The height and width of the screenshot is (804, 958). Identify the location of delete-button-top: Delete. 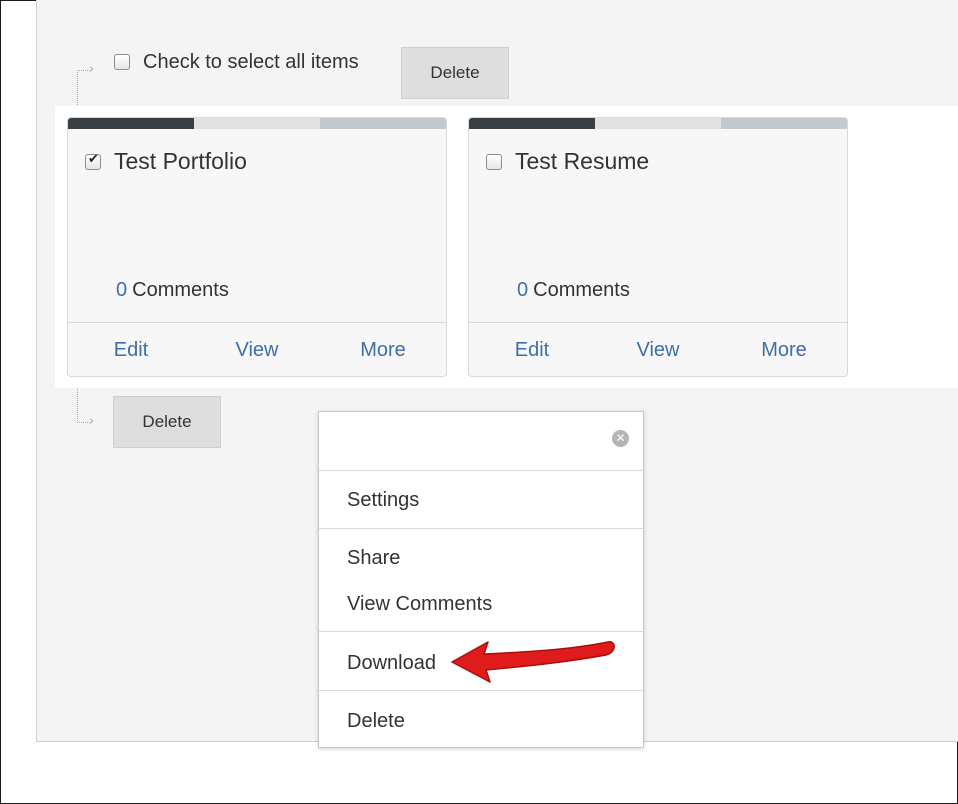
(455, 73).